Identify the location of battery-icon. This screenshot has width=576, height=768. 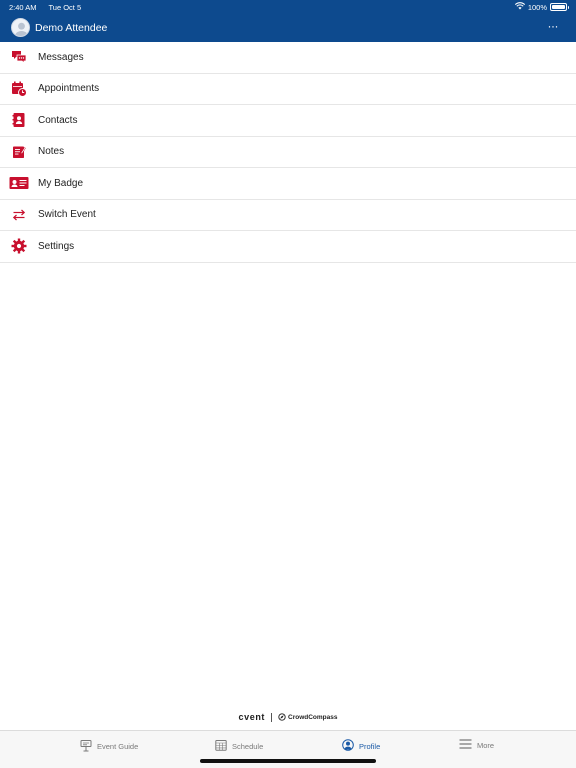
(559, 7).